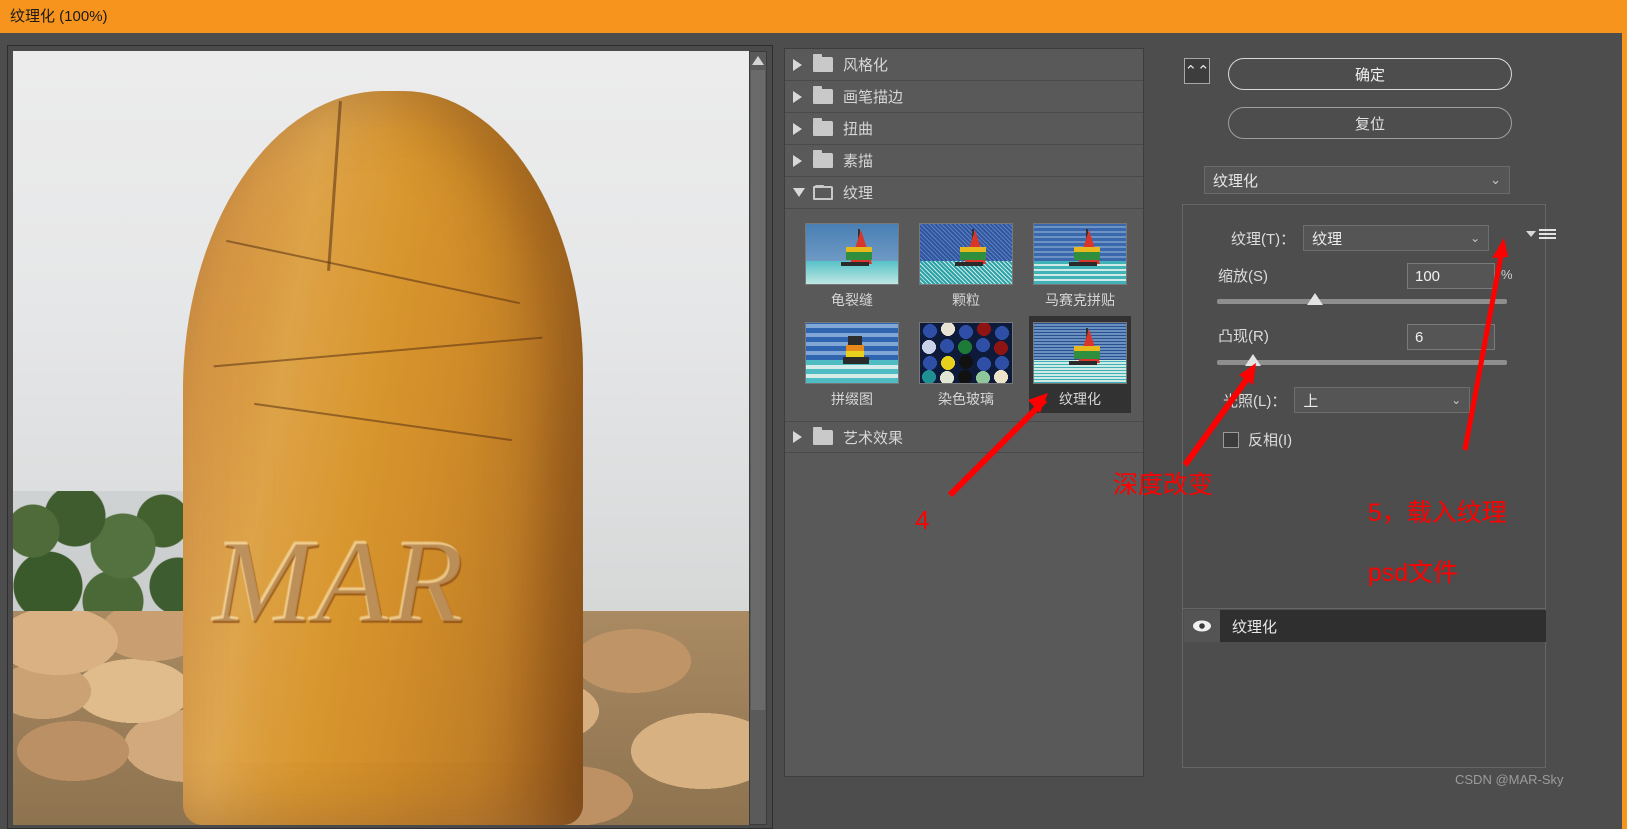 This screenshot has width=1627, height=829. What do you see at coordinates (852, 399) in the screenshot?
I see `filter-thumb-label: 拼缀图` at bounding box center [852, 399].